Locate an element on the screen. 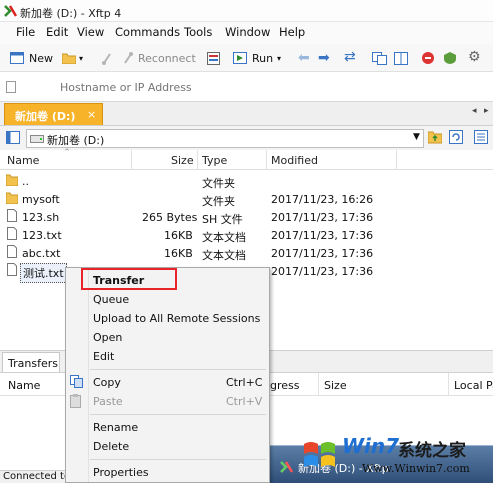 The height and width of the screenshot is (483, 493). disconnect-icon is located at coordinates (107, 58).